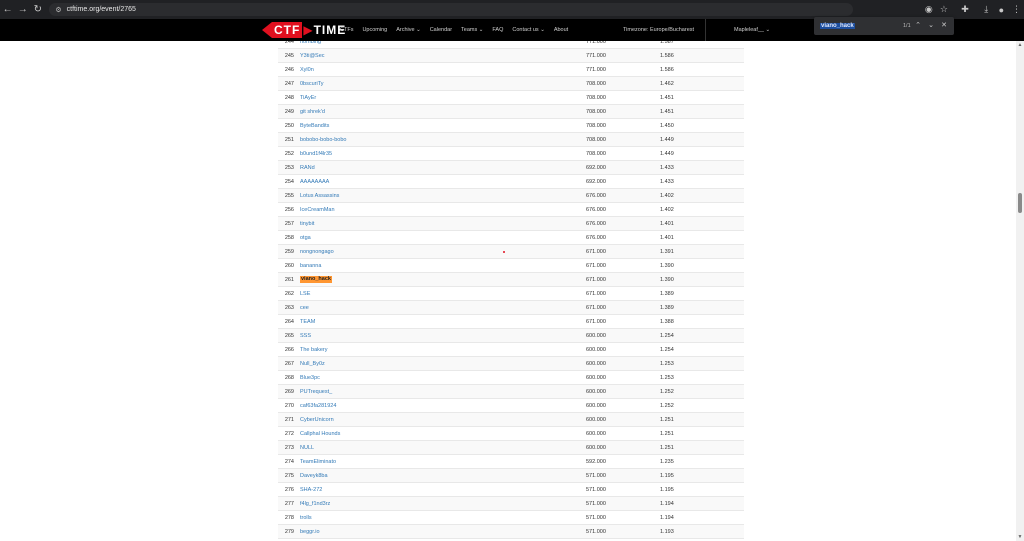  I want to click on url-text: ctftime.org/event/2765, so click(101, 9).